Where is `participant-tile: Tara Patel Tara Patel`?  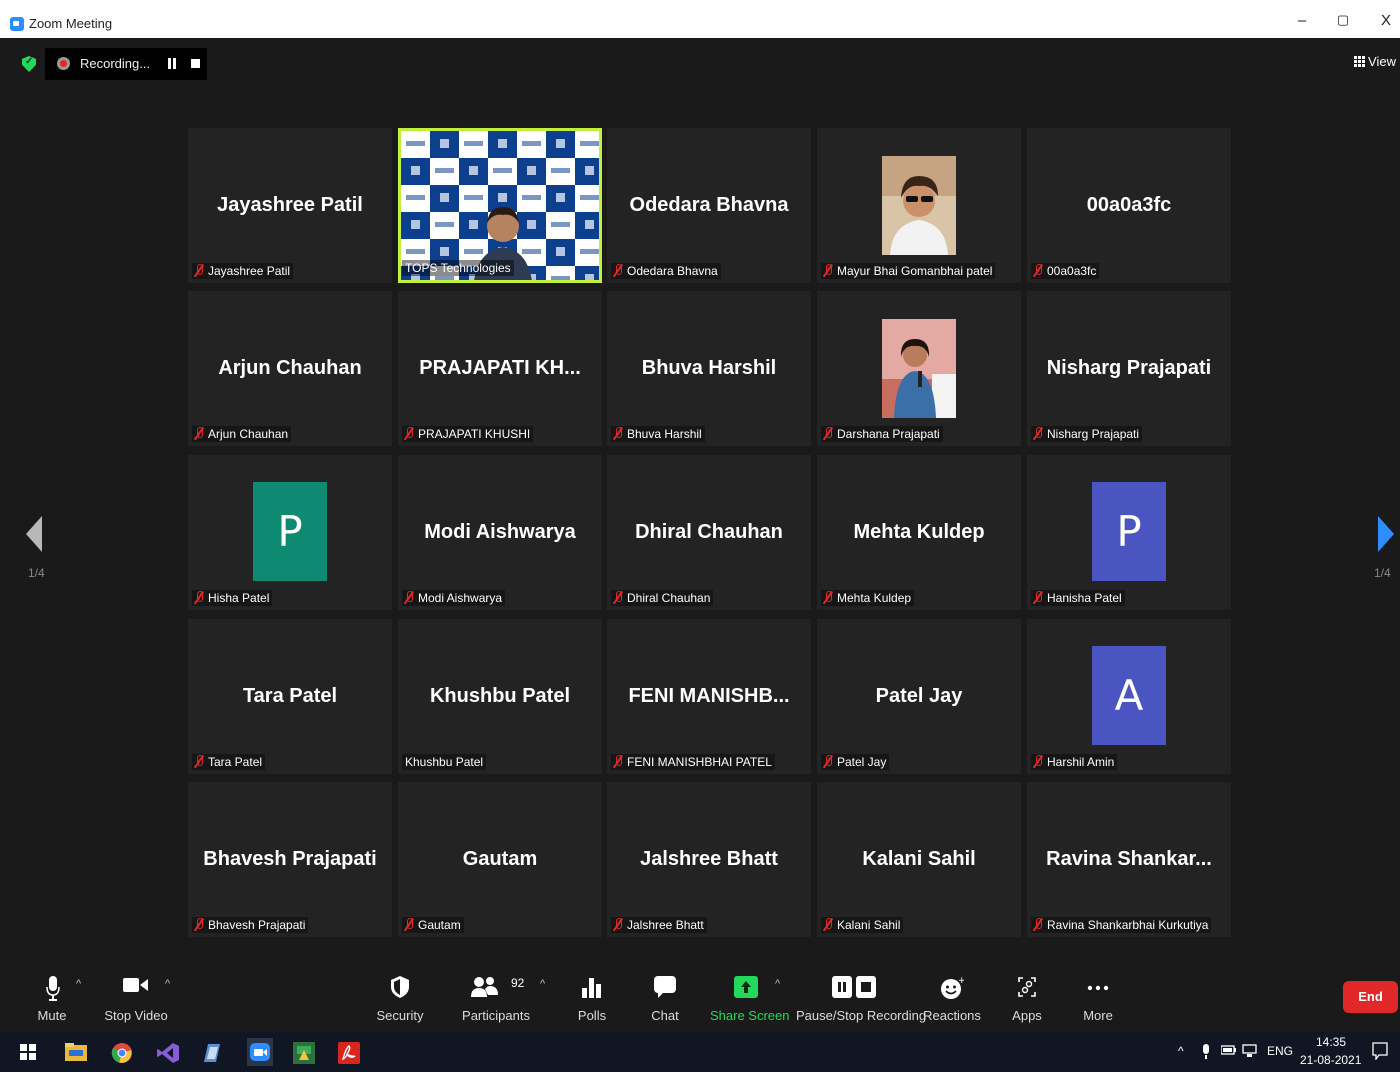
participant-tile: Tara Patel Tara Patel is located at coordinates (290, 696).